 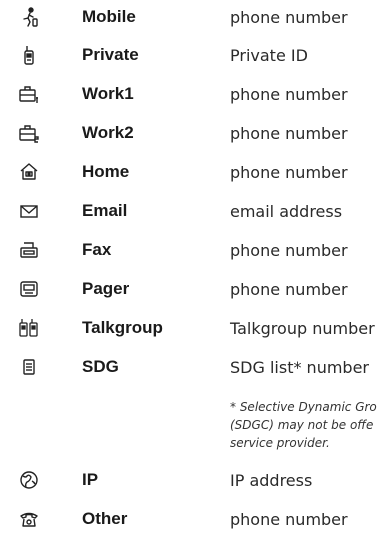 What do you see at coordinates (194, 250) in the screenshot?
I see `table-row: Fax phone number` at bounding box center [194, 250].